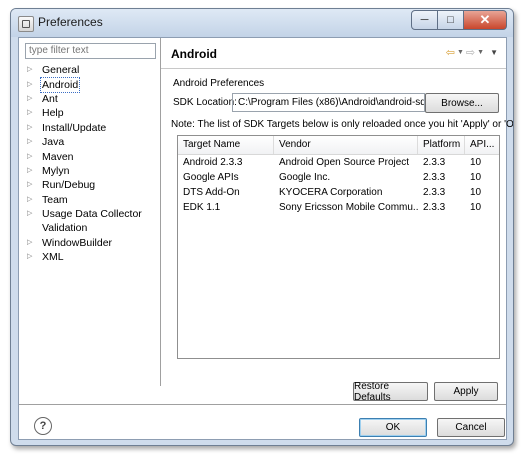 The image size is (521, 455). What do you see at coordinates (213, 162) in the screenshot?
I see `table-cell: Android 2.3.3` at bounding box center [213, 162].